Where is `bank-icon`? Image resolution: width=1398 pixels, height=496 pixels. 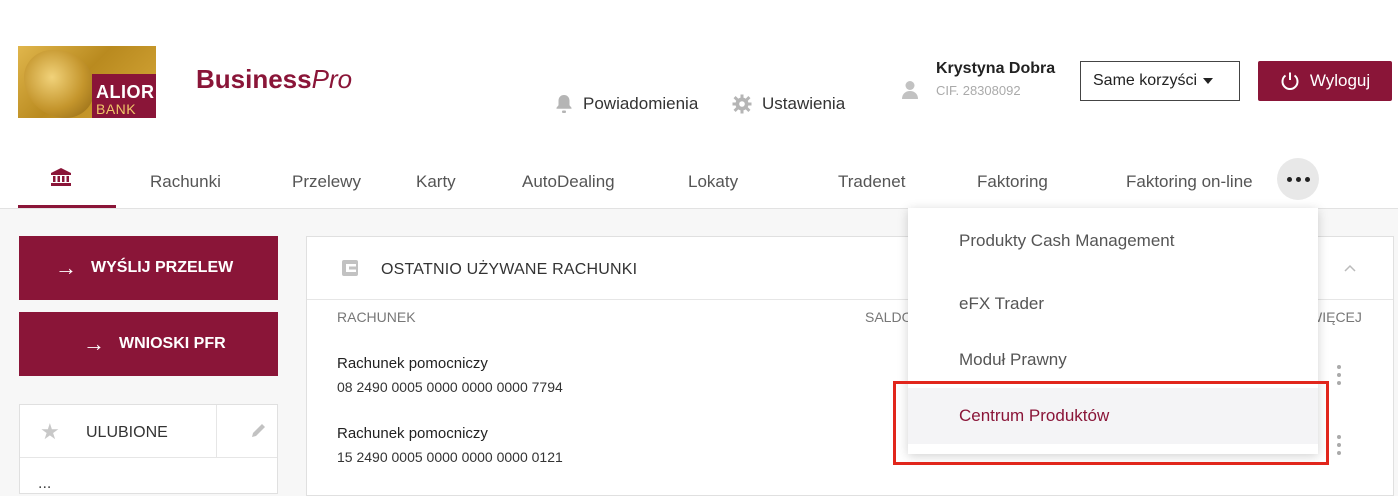 bank-icon is located at coordinates (61, 177).